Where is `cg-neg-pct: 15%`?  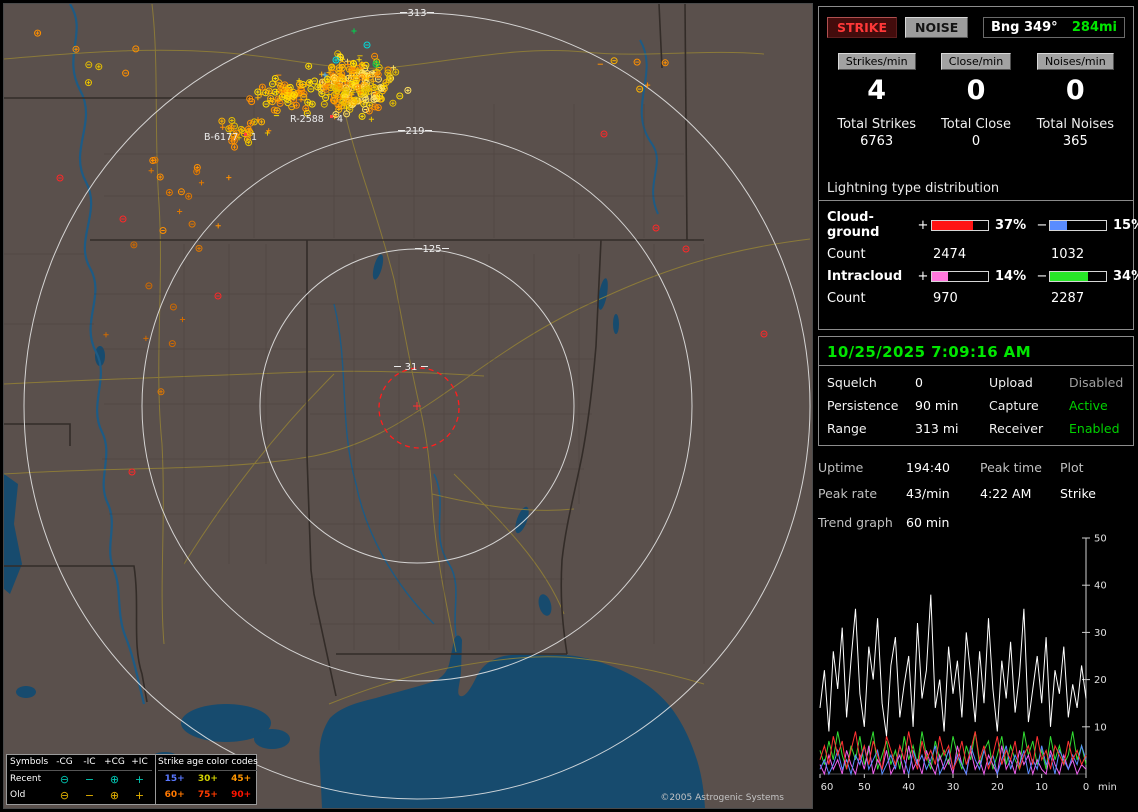 cg-neg-pct: 15% is located at coordinates (1125, 225).